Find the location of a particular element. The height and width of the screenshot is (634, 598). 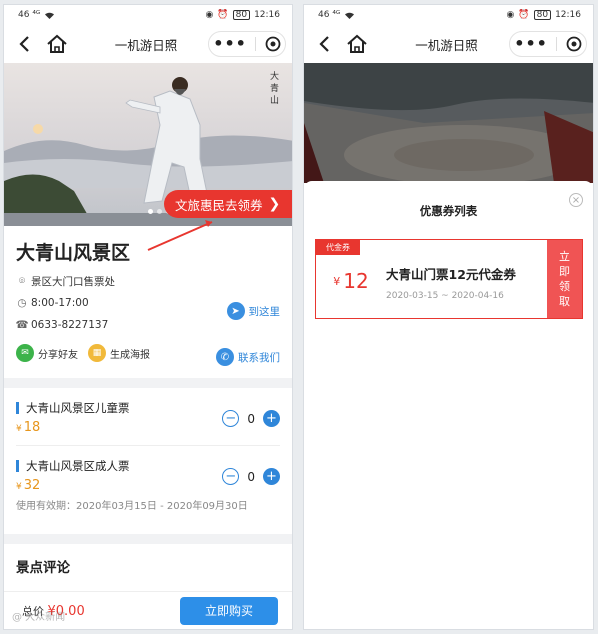

voucher-name: 大青山门票12元代金券 is located at coordinates (451, 274).